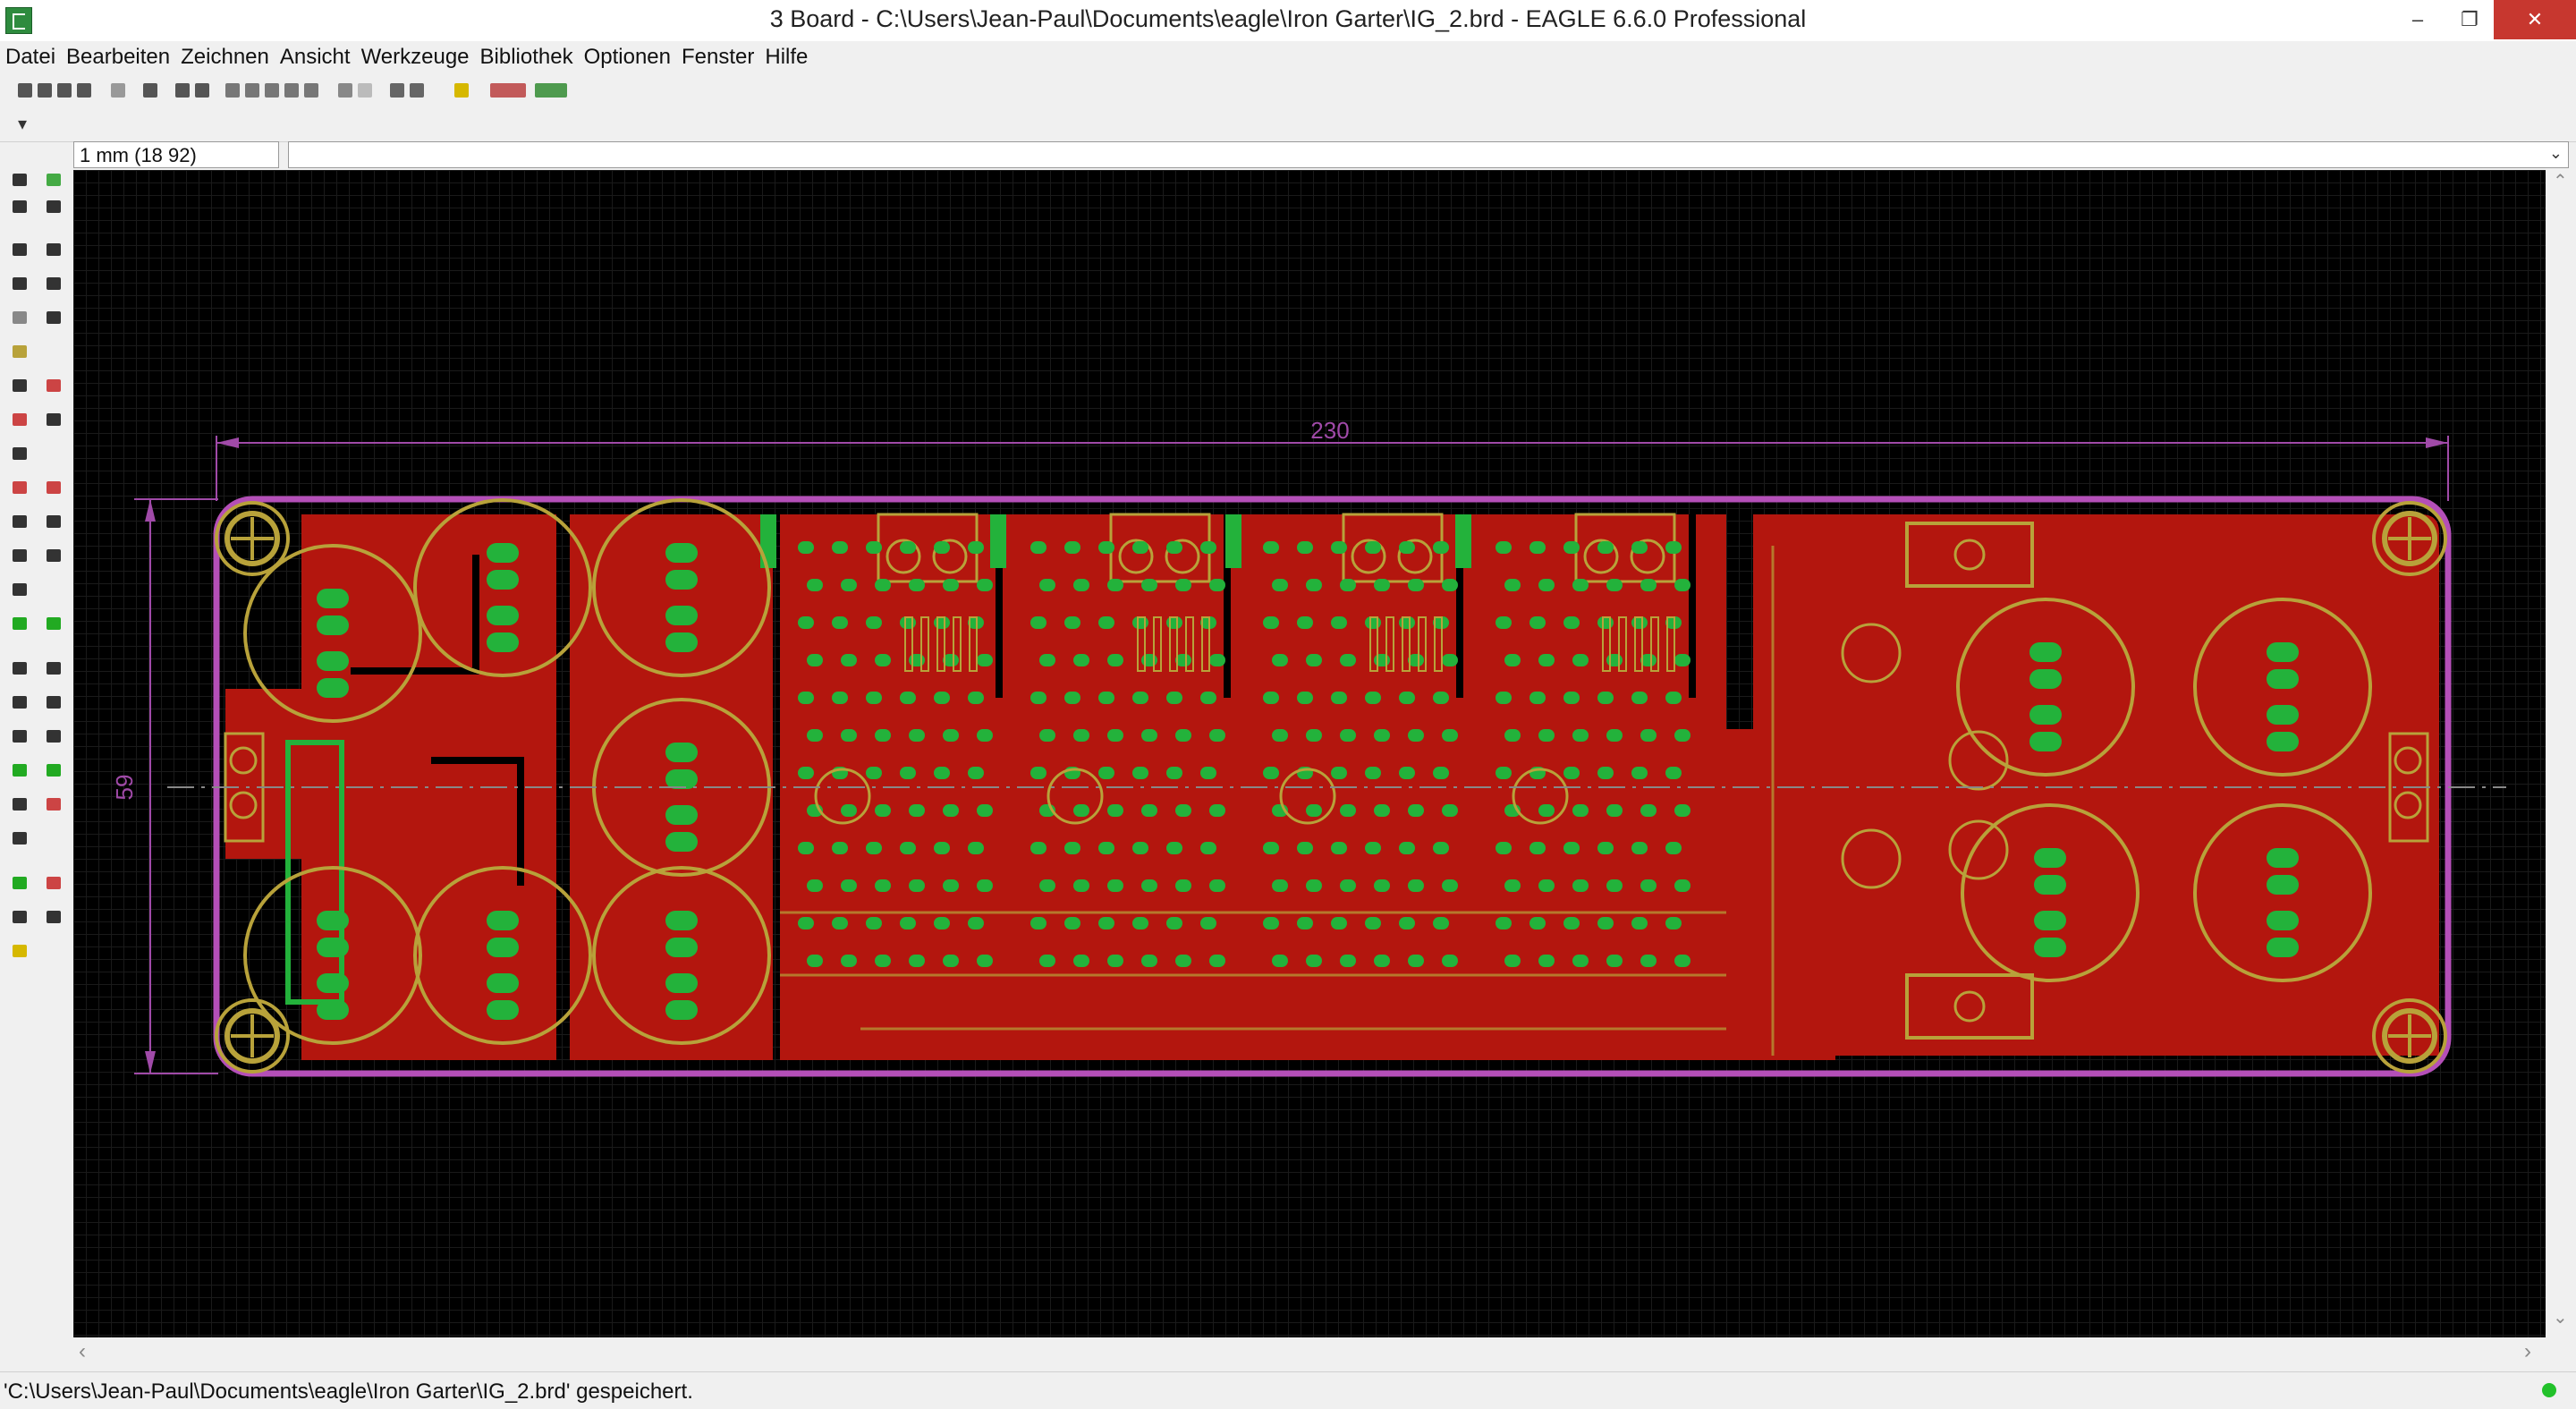 The height and width of the screenshot is (1409, 2576). I want to click on zoom-fit-icon, so click(232, 91).